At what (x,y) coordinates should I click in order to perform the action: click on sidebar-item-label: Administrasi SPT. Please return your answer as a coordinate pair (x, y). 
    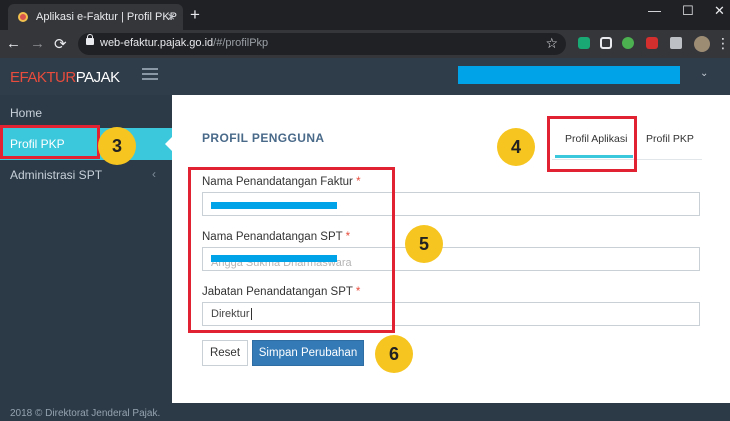
    Looking at the image, I should click on (56, 175).